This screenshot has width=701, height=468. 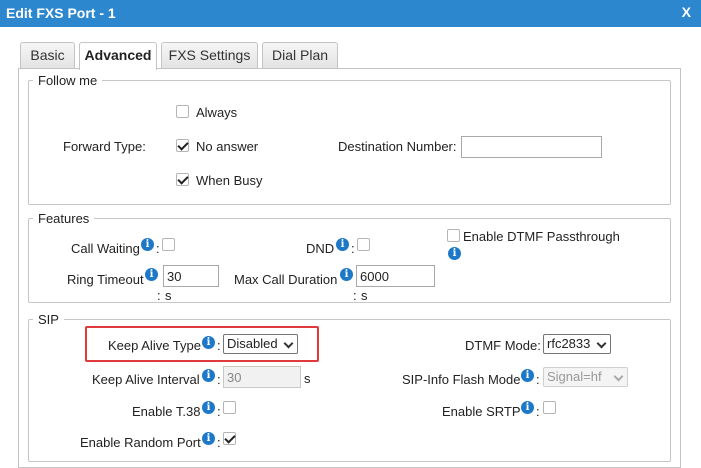 What do you see at coordinates (320, 248) in the screenshot?
I see `dnd-label: DND` at bounding box center [320, 248].